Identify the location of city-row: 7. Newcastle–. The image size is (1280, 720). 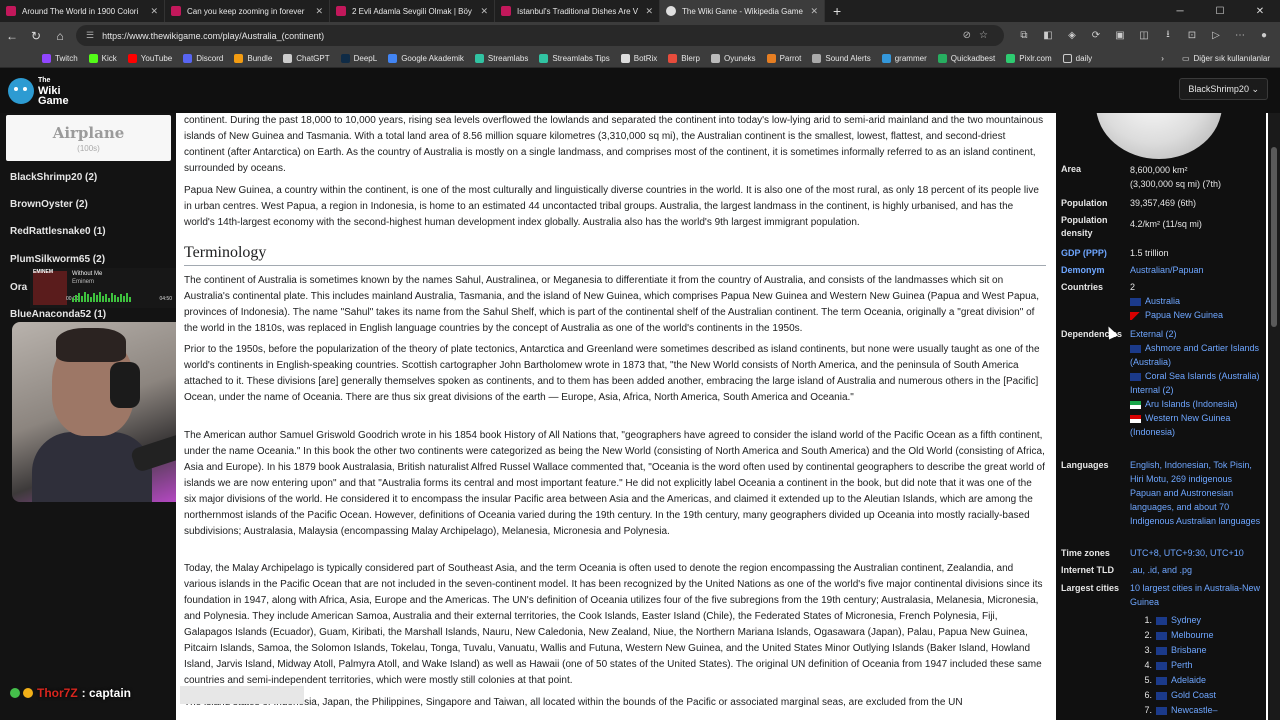
(1197, 710).